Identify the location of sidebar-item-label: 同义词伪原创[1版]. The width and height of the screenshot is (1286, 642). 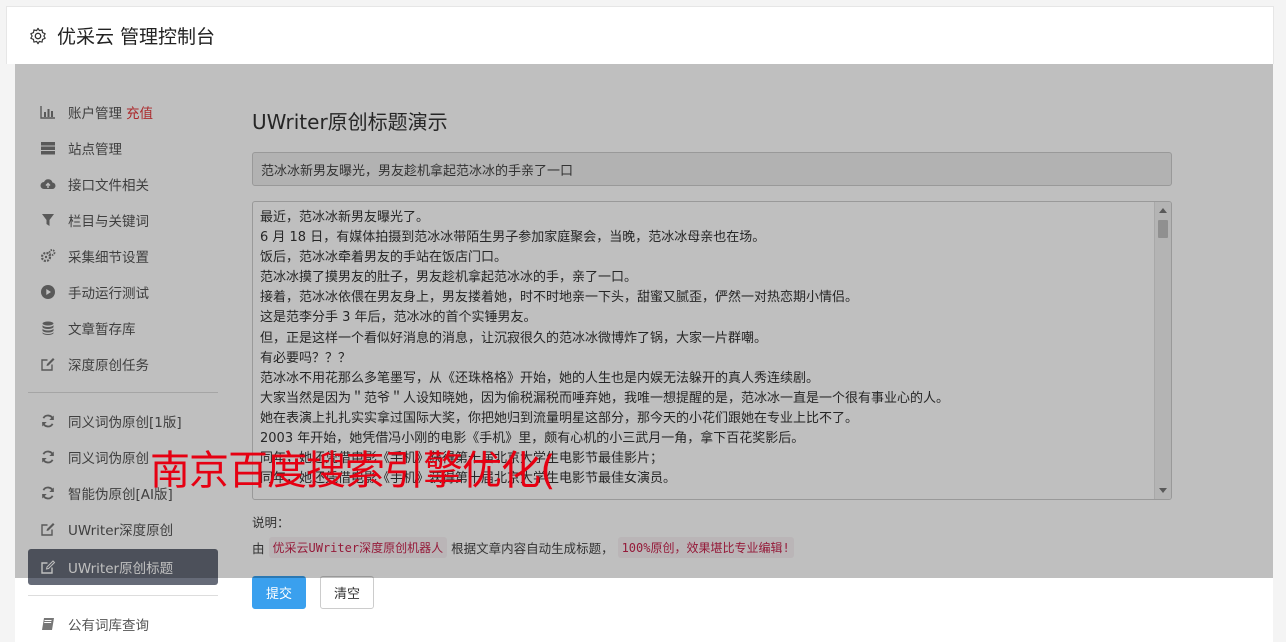
(125, 423).